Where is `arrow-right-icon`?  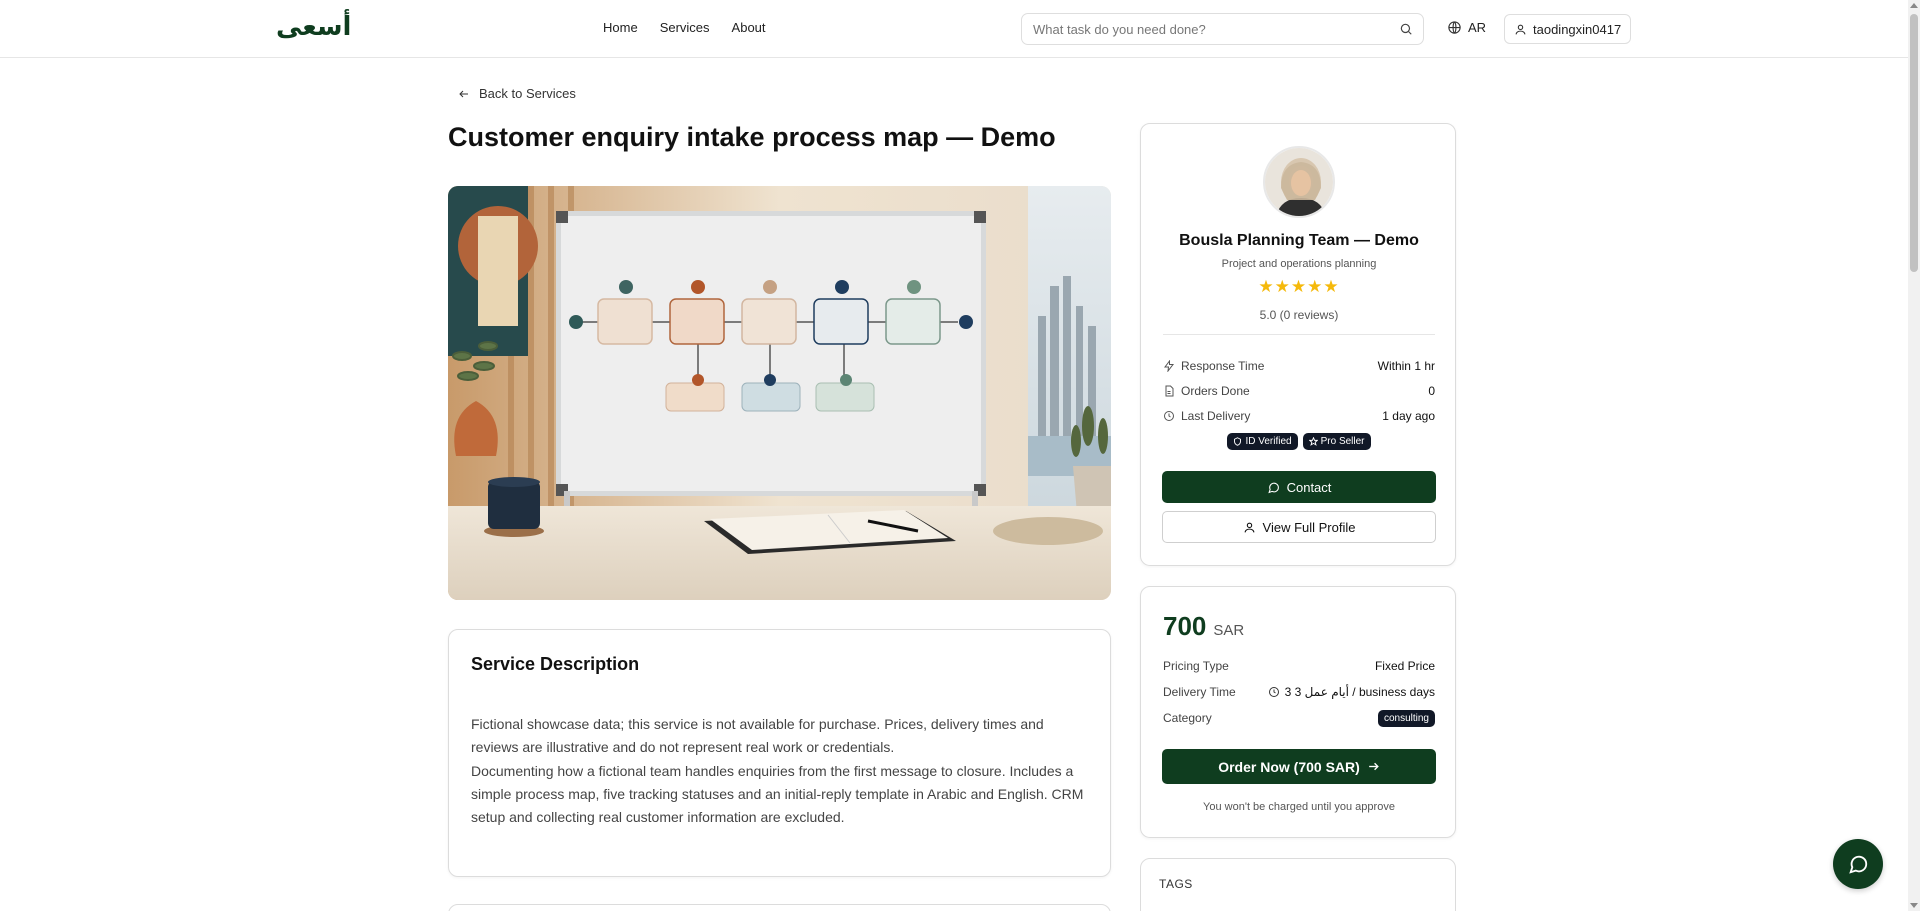
arrow-right-icon is located at coordinates (1373, 766).